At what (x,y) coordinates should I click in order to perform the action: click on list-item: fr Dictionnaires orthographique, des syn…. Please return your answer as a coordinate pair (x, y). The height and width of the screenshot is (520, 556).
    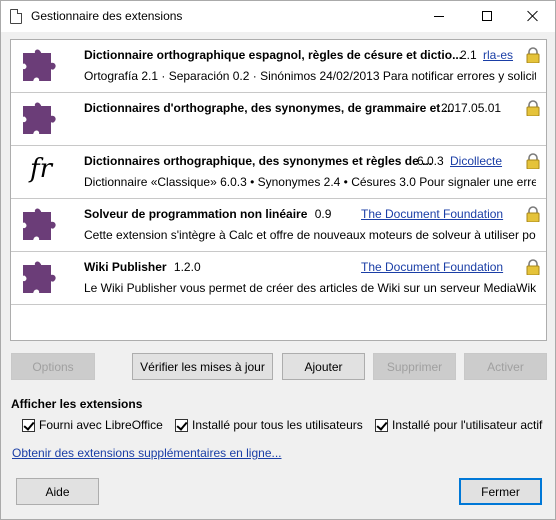
    Looking at the image, I should click on (278, 172).